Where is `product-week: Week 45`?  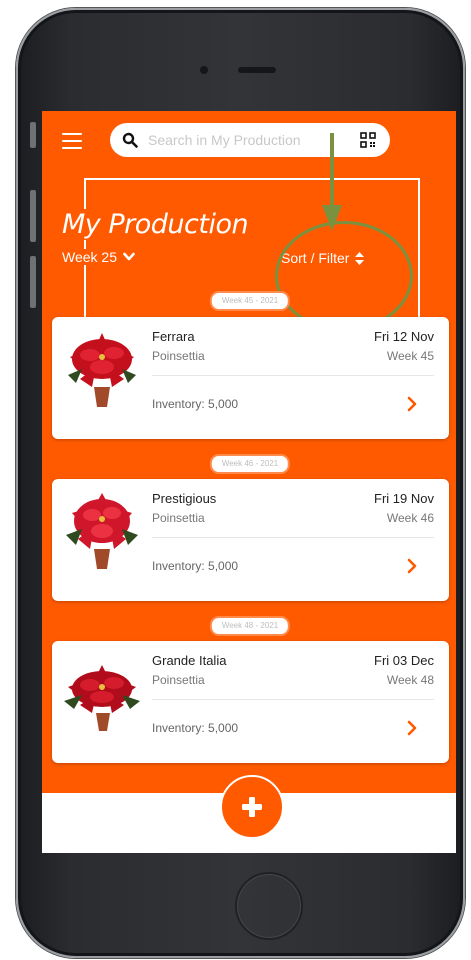 product-week: Week 45 is located at coordinates (410, 356).